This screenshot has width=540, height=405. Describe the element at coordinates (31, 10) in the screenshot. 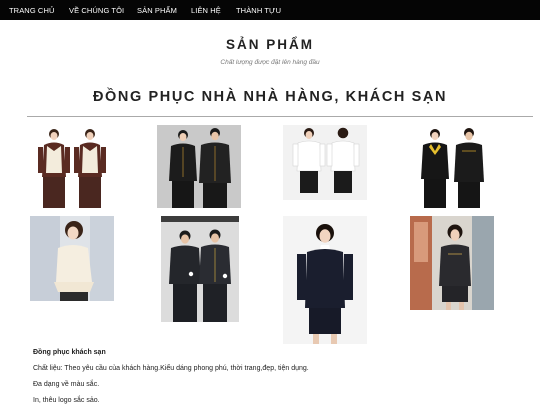

I see `nav-link-home: TRANG CHỦ` at that location.